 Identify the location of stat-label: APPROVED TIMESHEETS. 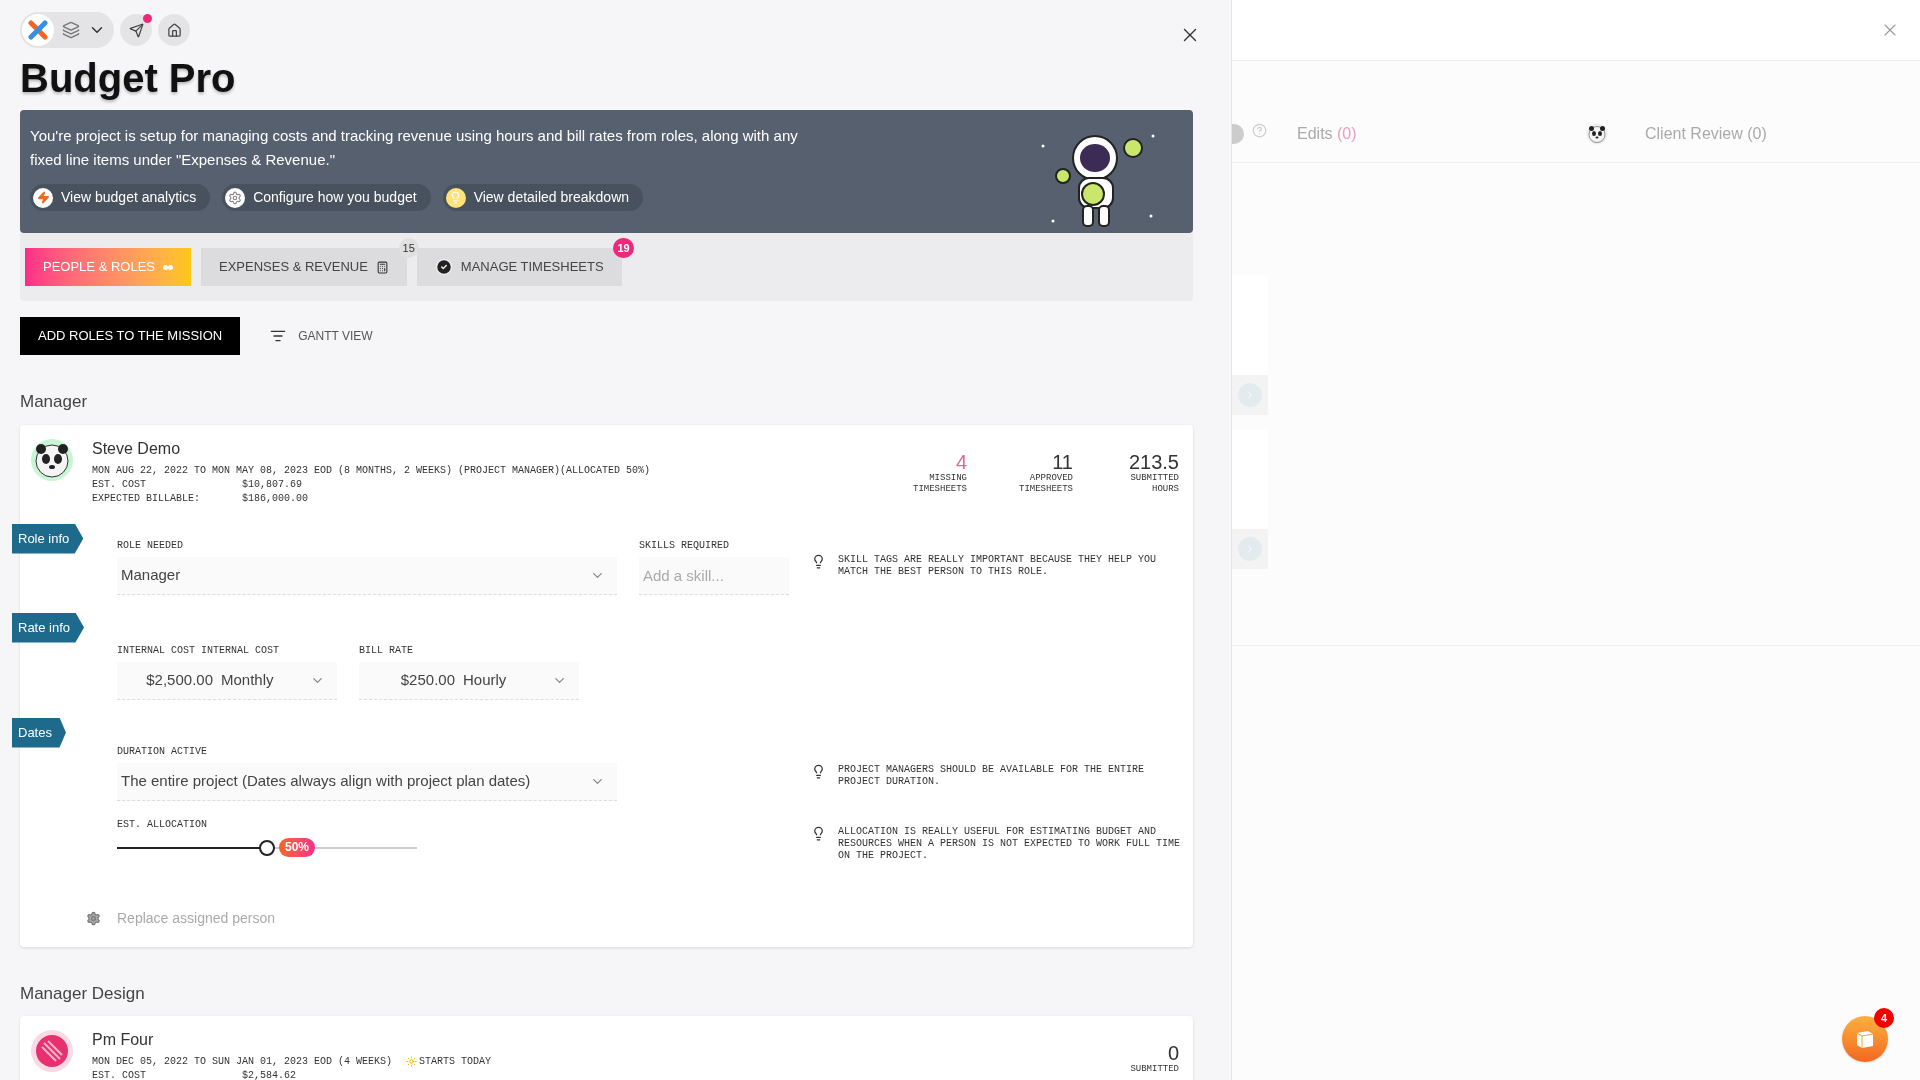
(1045, 483).